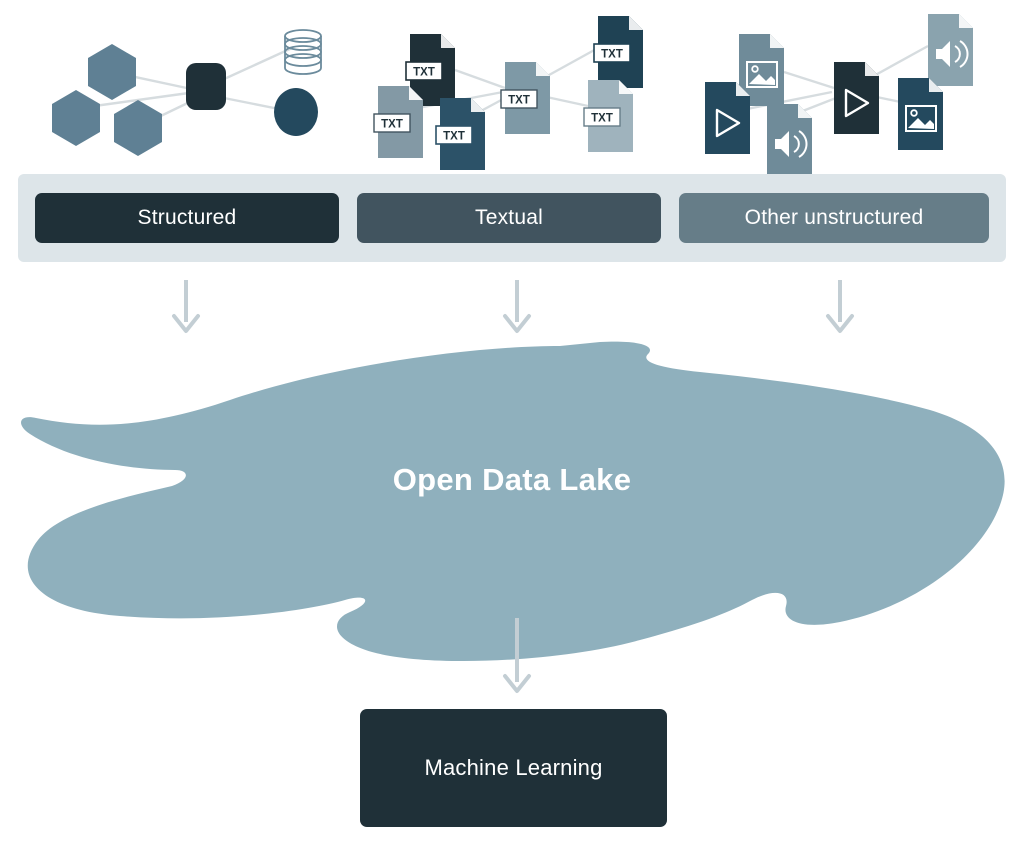  What do you see at coordinates (513, 768) in the screenshot?
I see `machine-learning-box: Machine Learning` at bounding box center [513, 768].